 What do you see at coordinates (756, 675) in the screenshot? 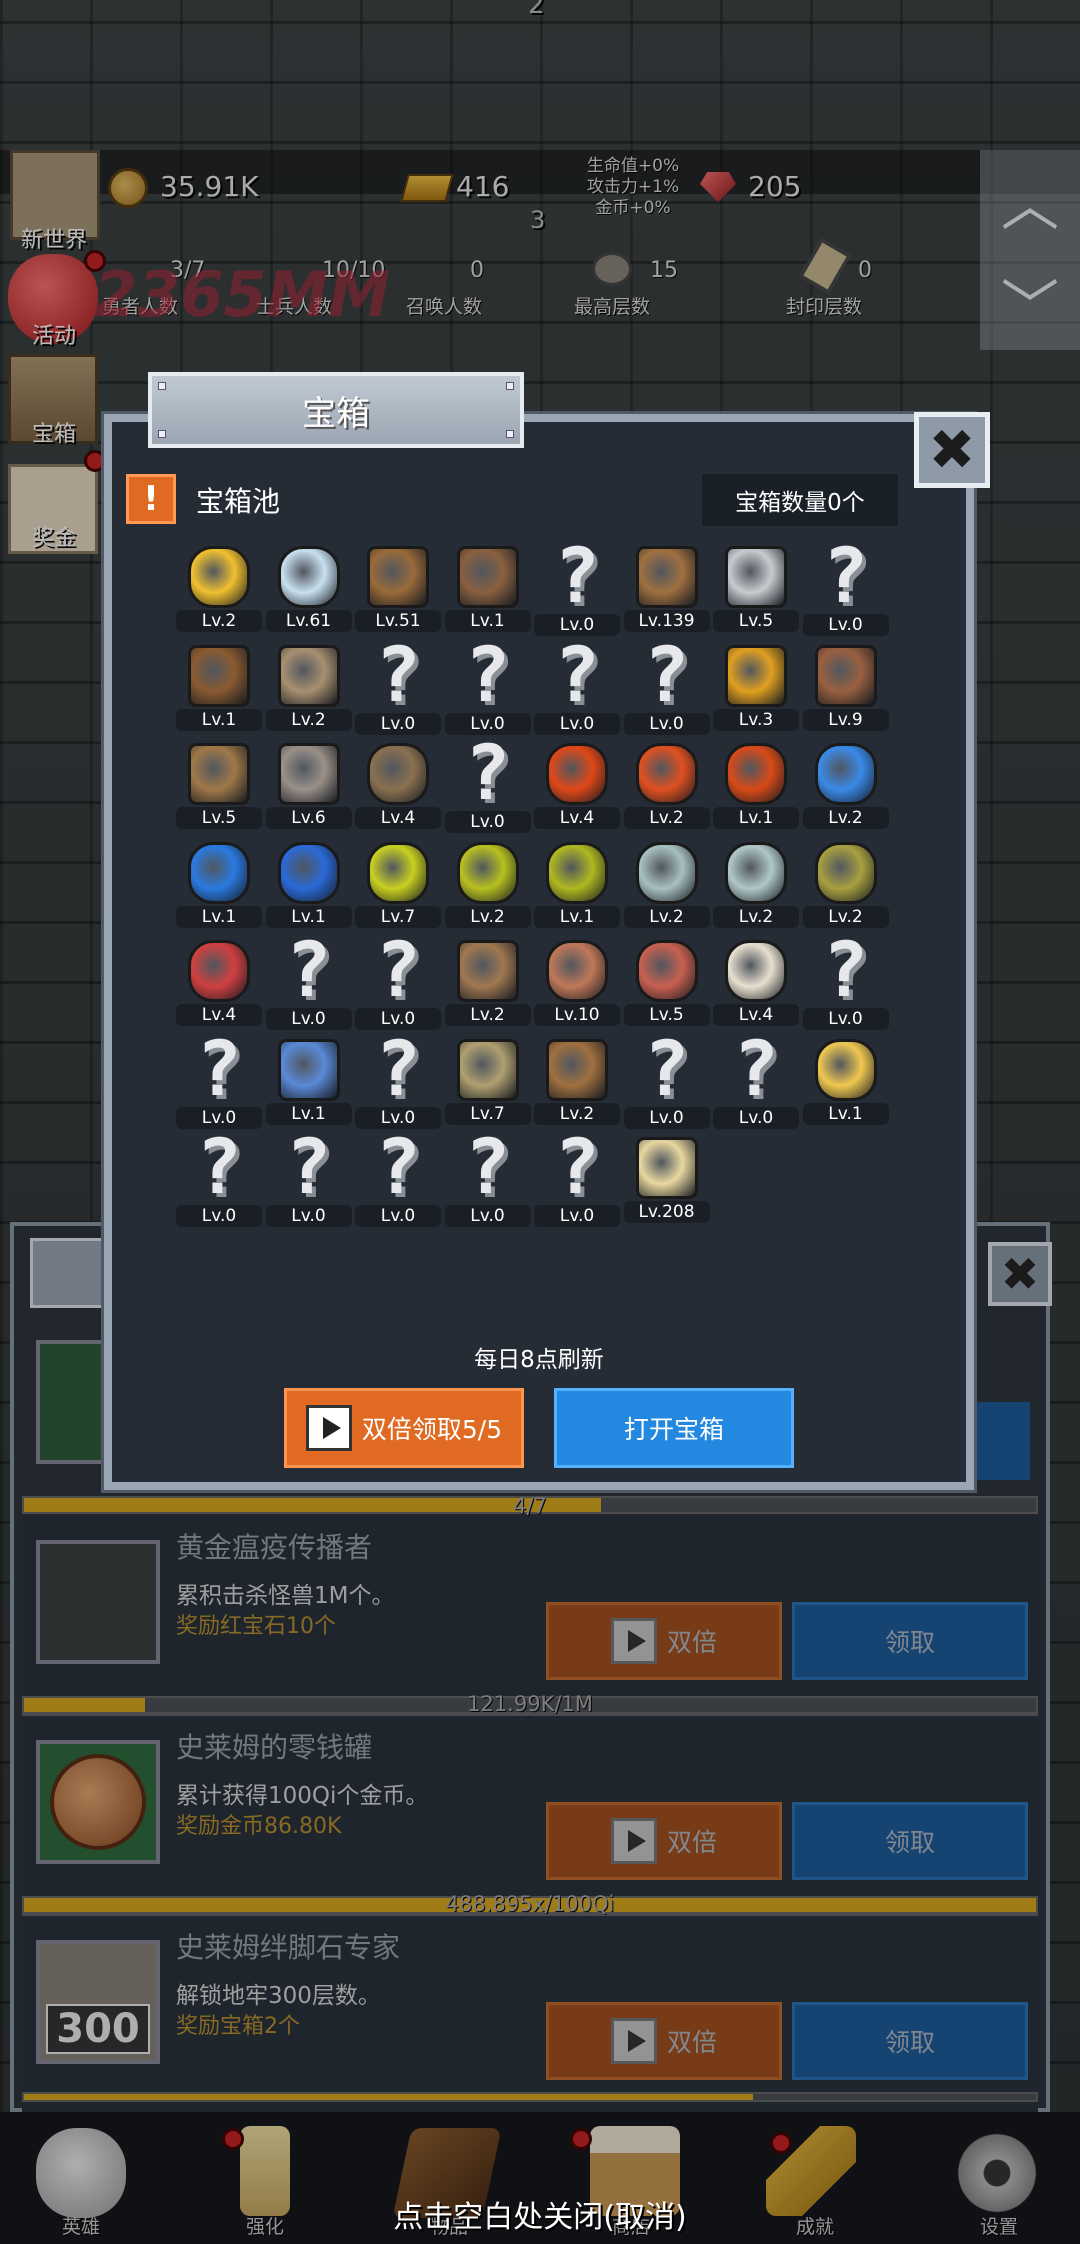
I see `torch-icon` at bounding box center [756, 675].